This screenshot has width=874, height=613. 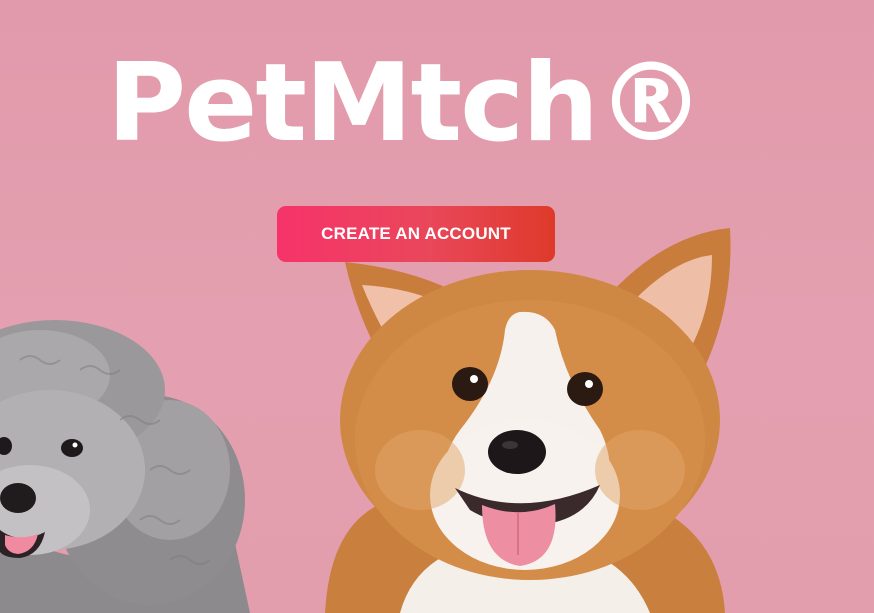 I want to click on brand-logo-title: PetMtch®, so click(x=406, y=103).